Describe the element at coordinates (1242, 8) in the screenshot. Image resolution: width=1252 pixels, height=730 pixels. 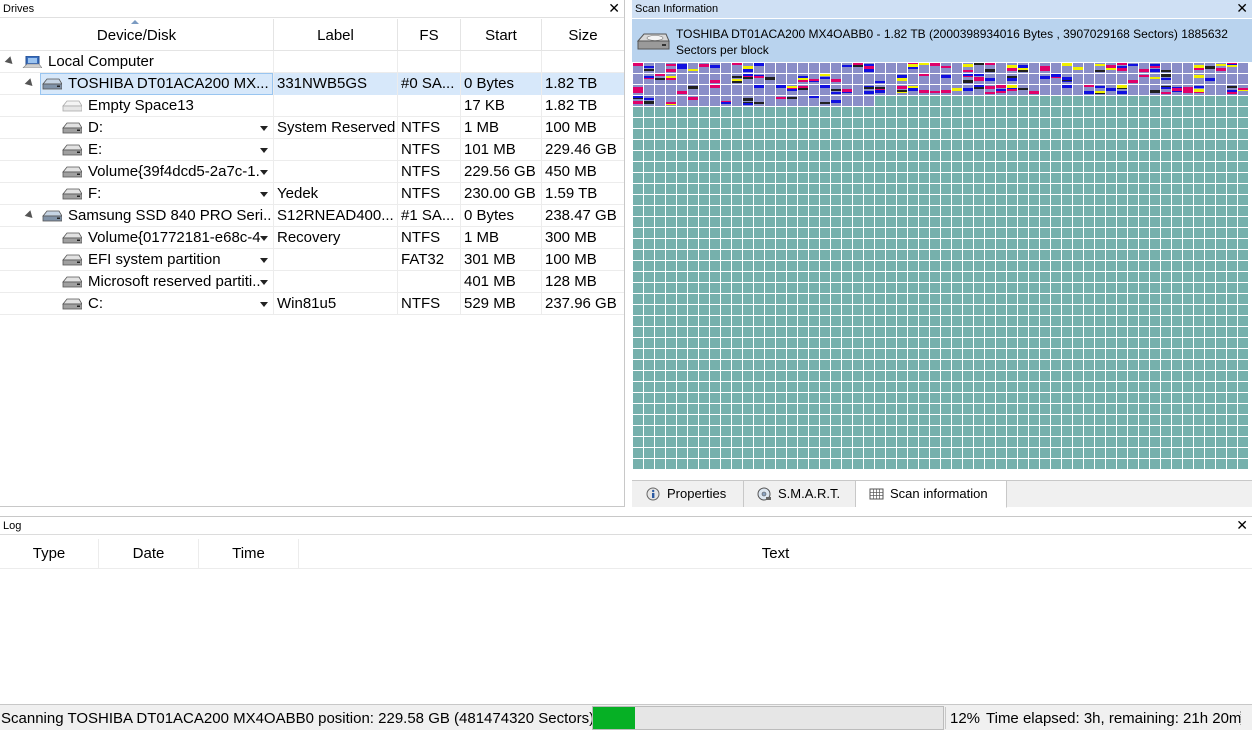
I see `scan-close-icon: ✕` at that location.